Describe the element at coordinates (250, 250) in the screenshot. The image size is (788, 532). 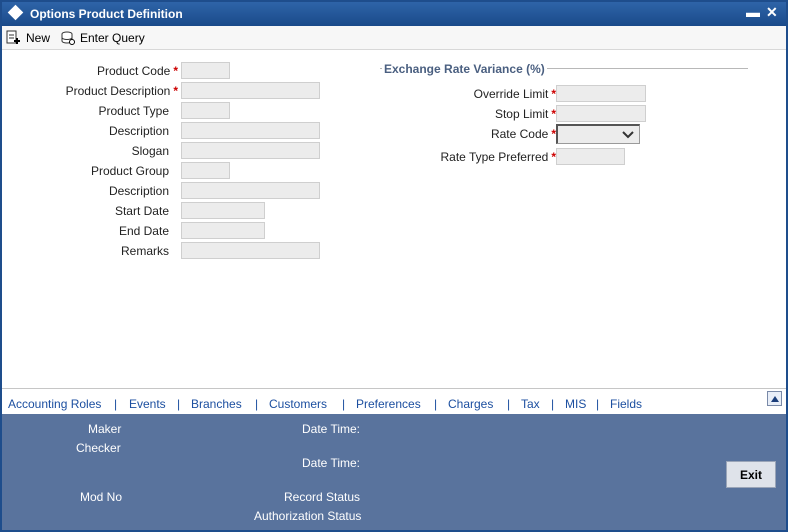
I see `remarks-input` at that location.